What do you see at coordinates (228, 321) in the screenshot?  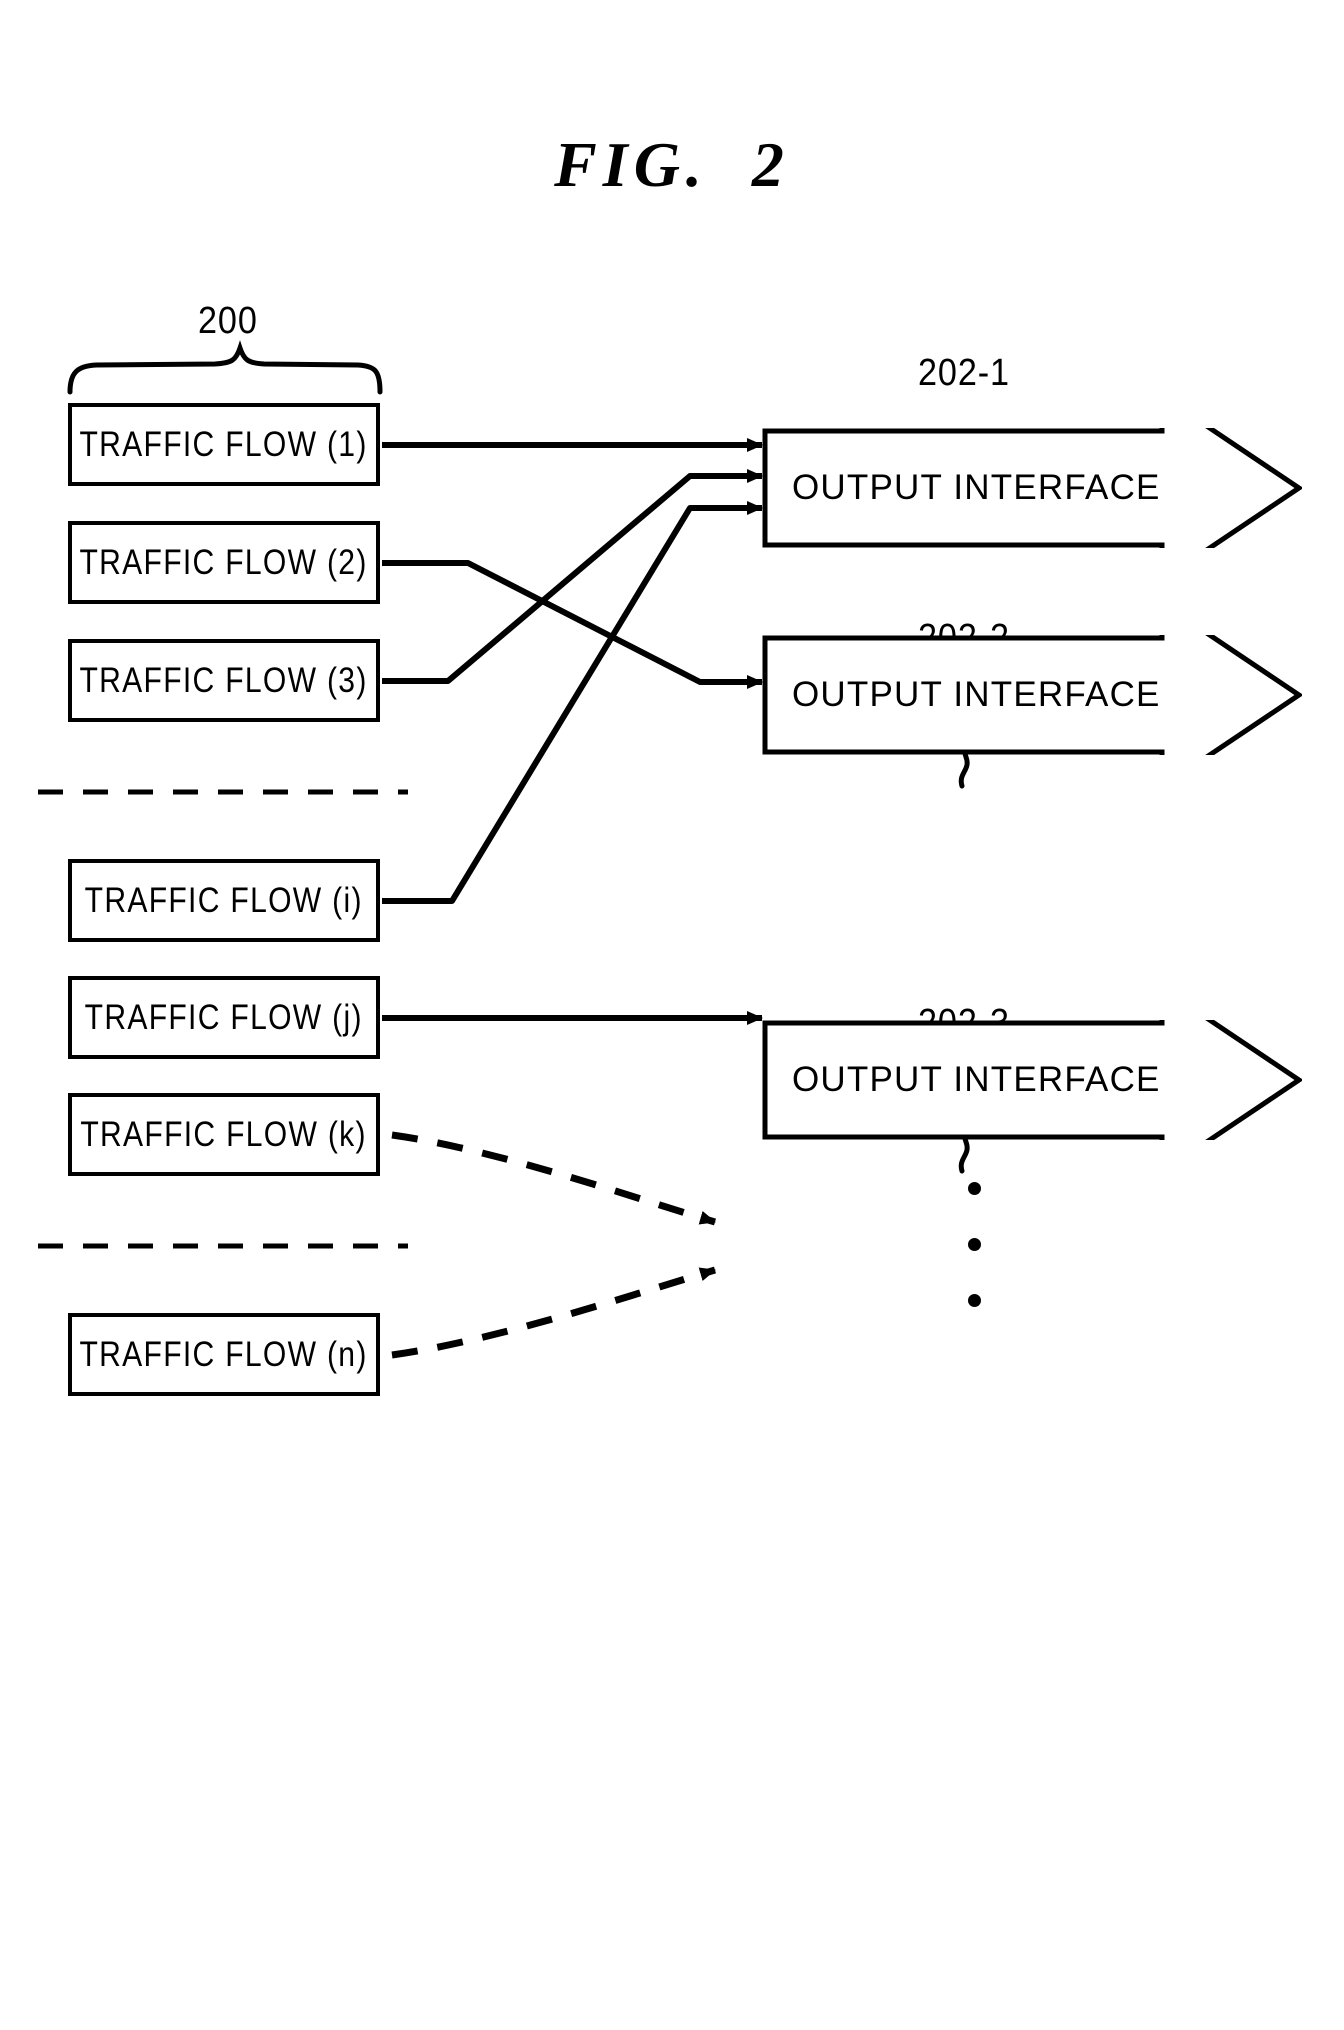 I see `ref-numeral-200: 200` at bounding box center [228, 321].